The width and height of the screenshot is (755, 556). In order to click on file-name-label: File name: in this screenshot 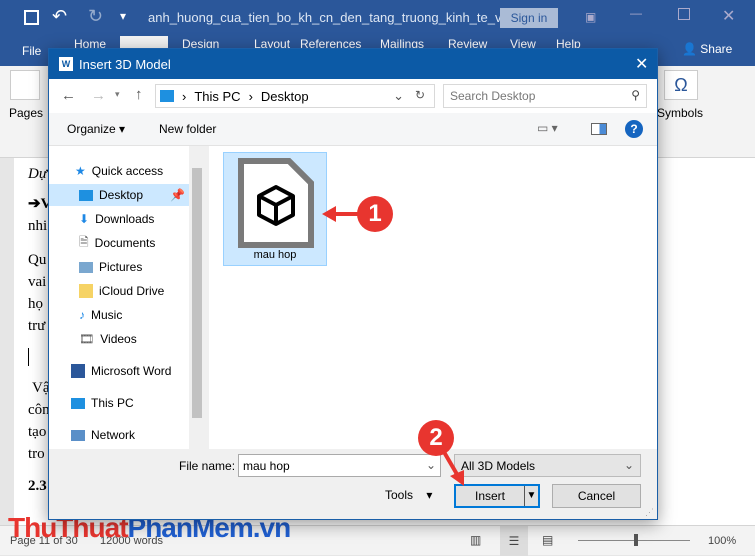, I will do `click(207, 466)`.